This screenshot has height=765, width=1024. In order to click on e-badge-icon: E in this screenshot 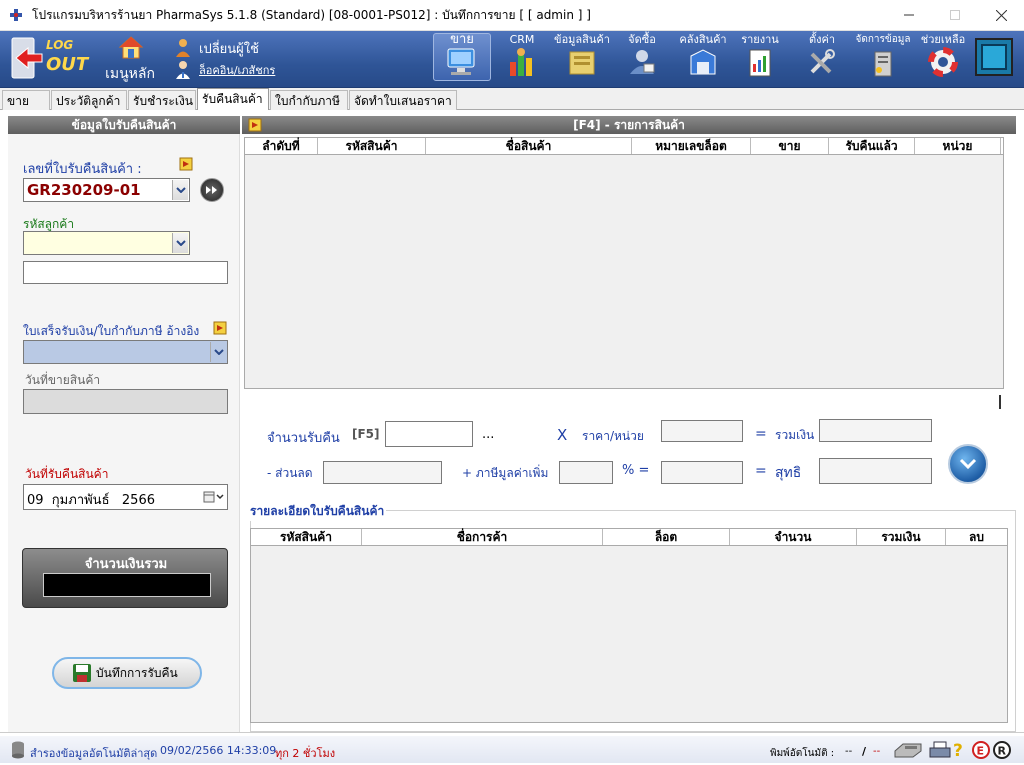, I will do `click(981, 750)`.